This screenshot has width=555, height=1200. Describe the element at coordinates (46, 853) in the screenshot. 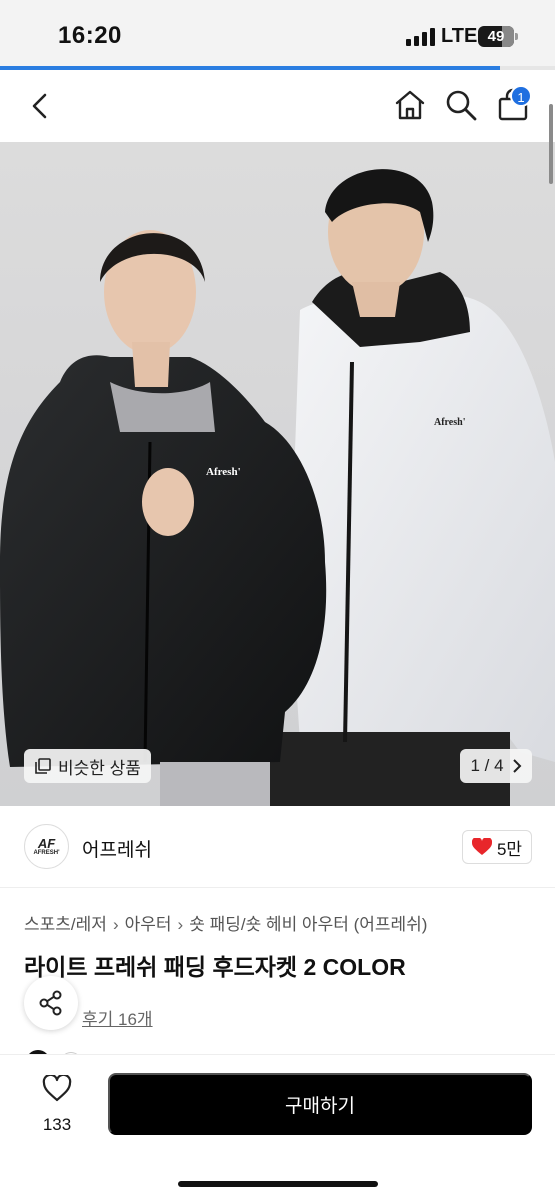

I see `store-logo-text: AFRESH'` at that location.